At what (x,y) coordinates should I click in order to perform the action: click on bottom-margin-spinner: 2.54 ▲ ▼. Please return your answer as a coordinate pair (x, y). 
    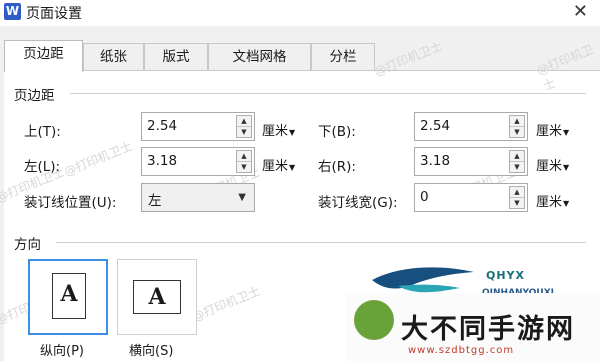
    Looking at the image, I should click on (471, 126).